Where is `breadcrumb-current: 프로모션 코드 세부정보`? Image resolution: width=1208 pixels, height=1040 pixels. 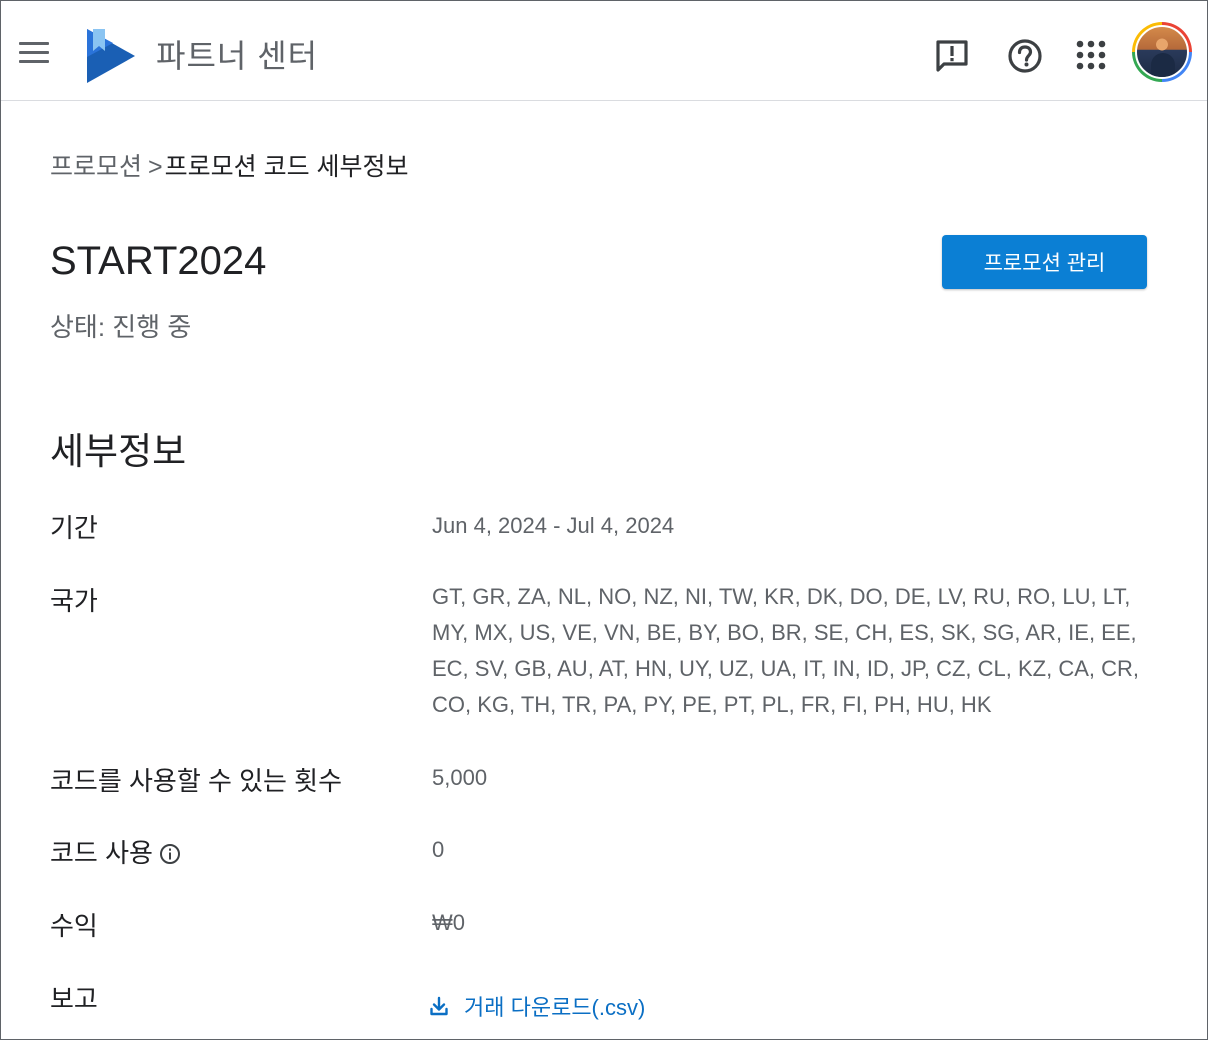 breadcrumb-current: 프로모션 코드 세부정보 is located at coordinates (286, 167).